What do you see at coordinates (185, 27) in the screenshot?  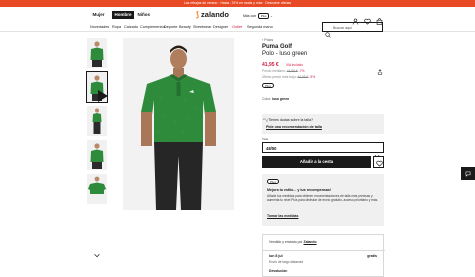 I see `category-beauty: Beauty` at bounding box center [185, 27].